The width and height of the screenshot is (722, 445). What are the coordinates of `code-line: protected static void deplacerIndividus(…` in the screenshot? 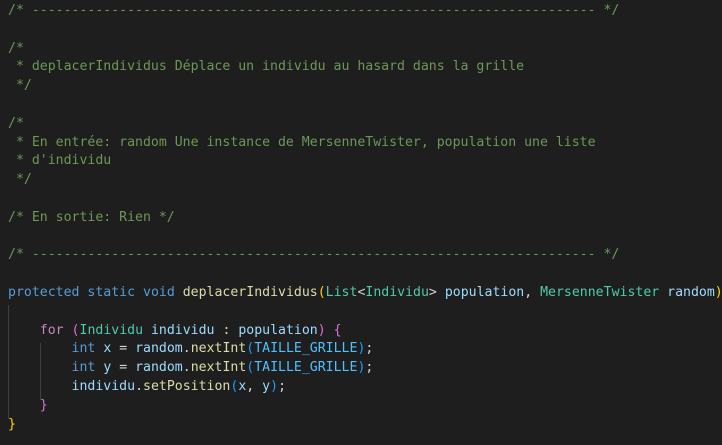 It's located at (365, 293).